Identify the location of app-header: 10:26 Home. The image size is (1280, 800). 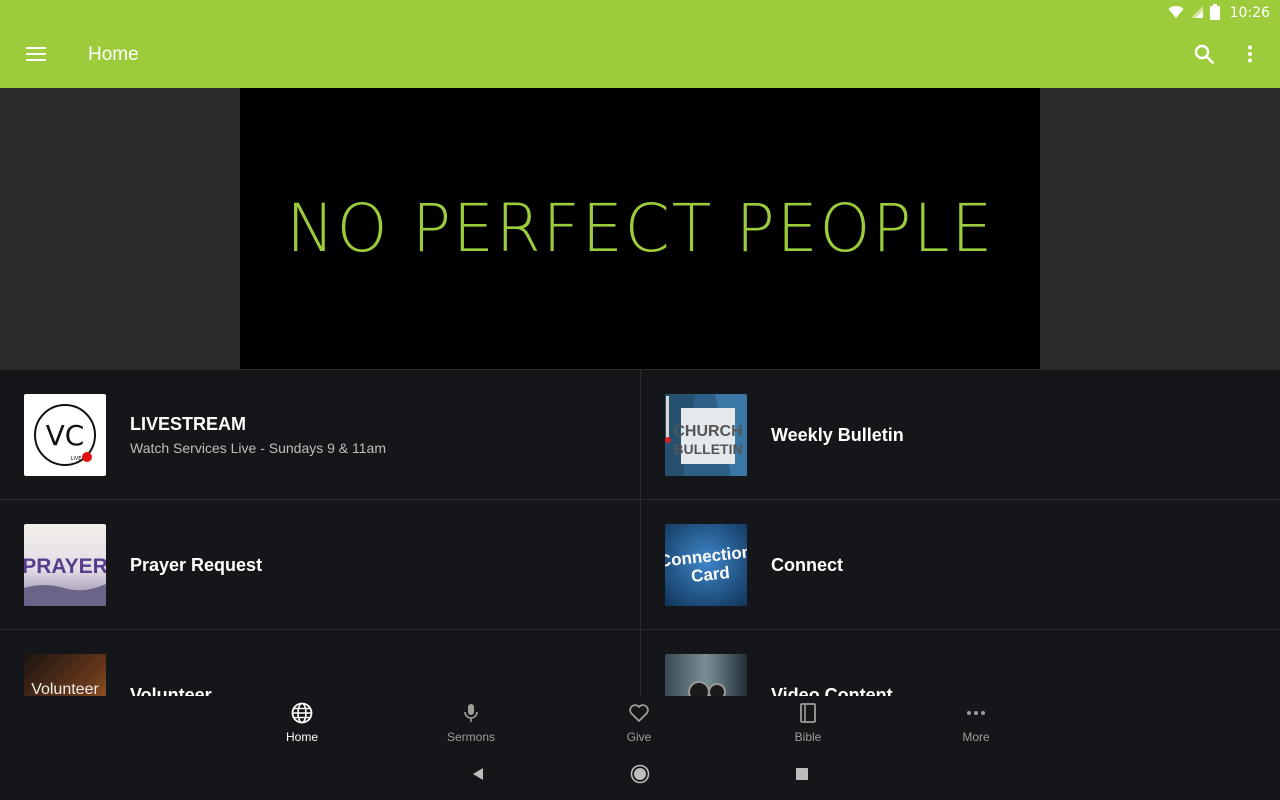
(640, 44).